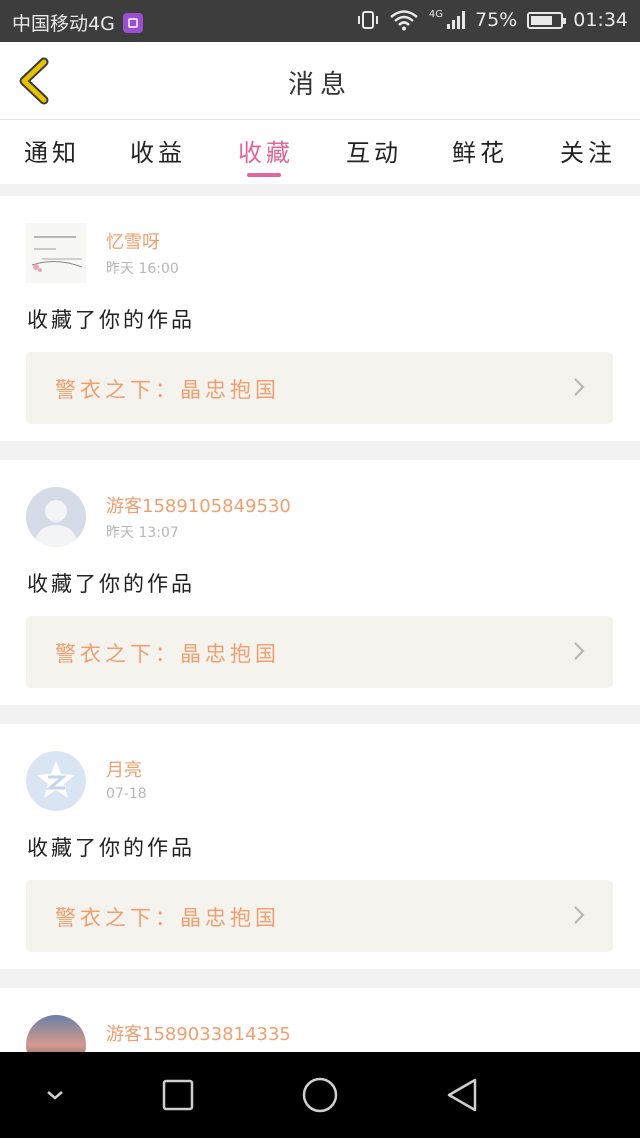 This screenshot has width=640, height=1138. Describe the element at coordinates (374, 153) in the screenshot. I see `tab-label: 互动` at that location.